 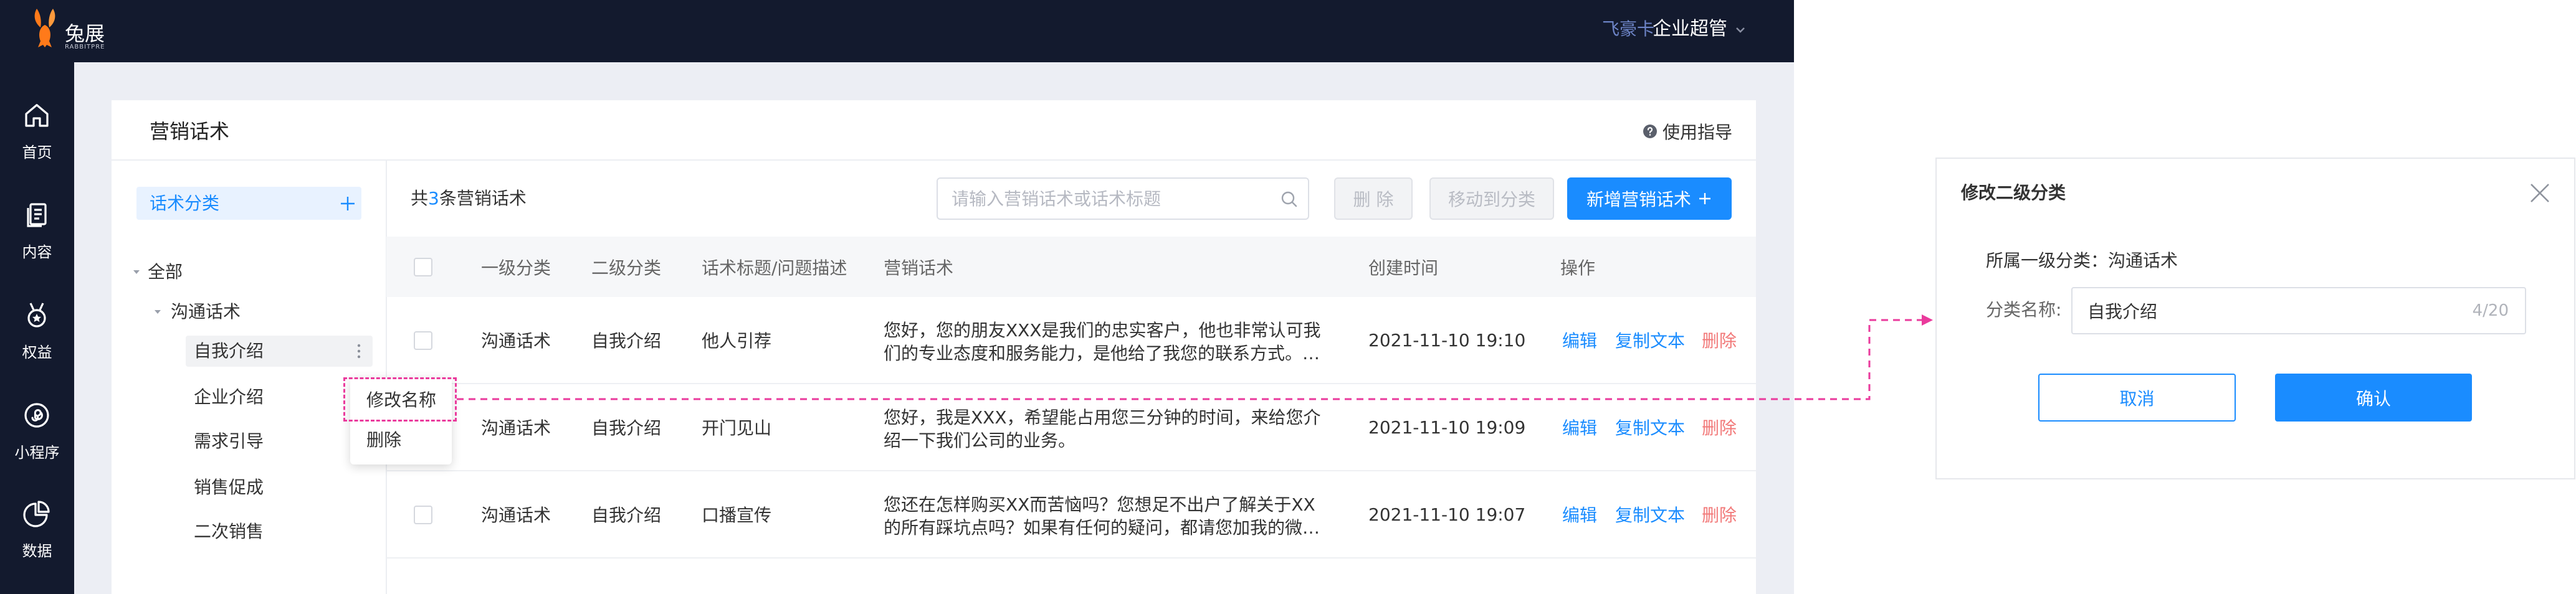 What do you see at coordinates (2048, 260) in the screenshot?
I see `parent-category-label: 所属一级分类：` at bounding box center [2048, 260].